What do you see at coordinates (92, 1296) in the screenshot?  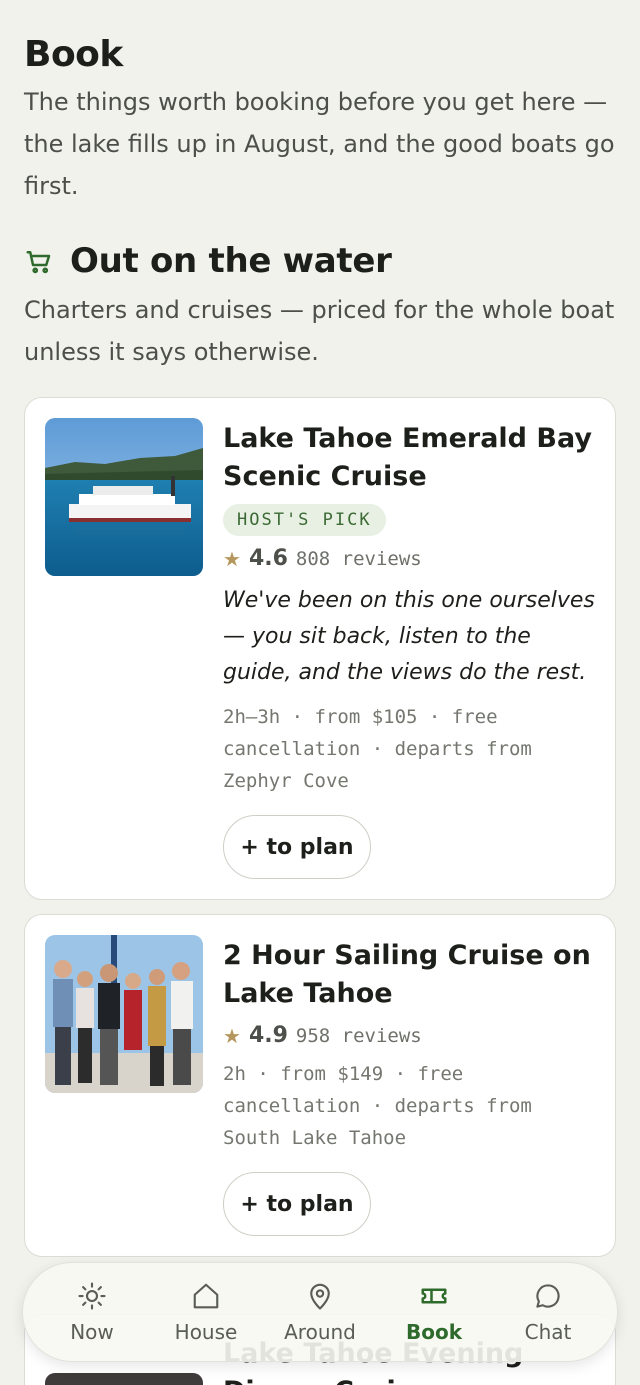 I see `sun-icon` at bounding box center [92, 1296].